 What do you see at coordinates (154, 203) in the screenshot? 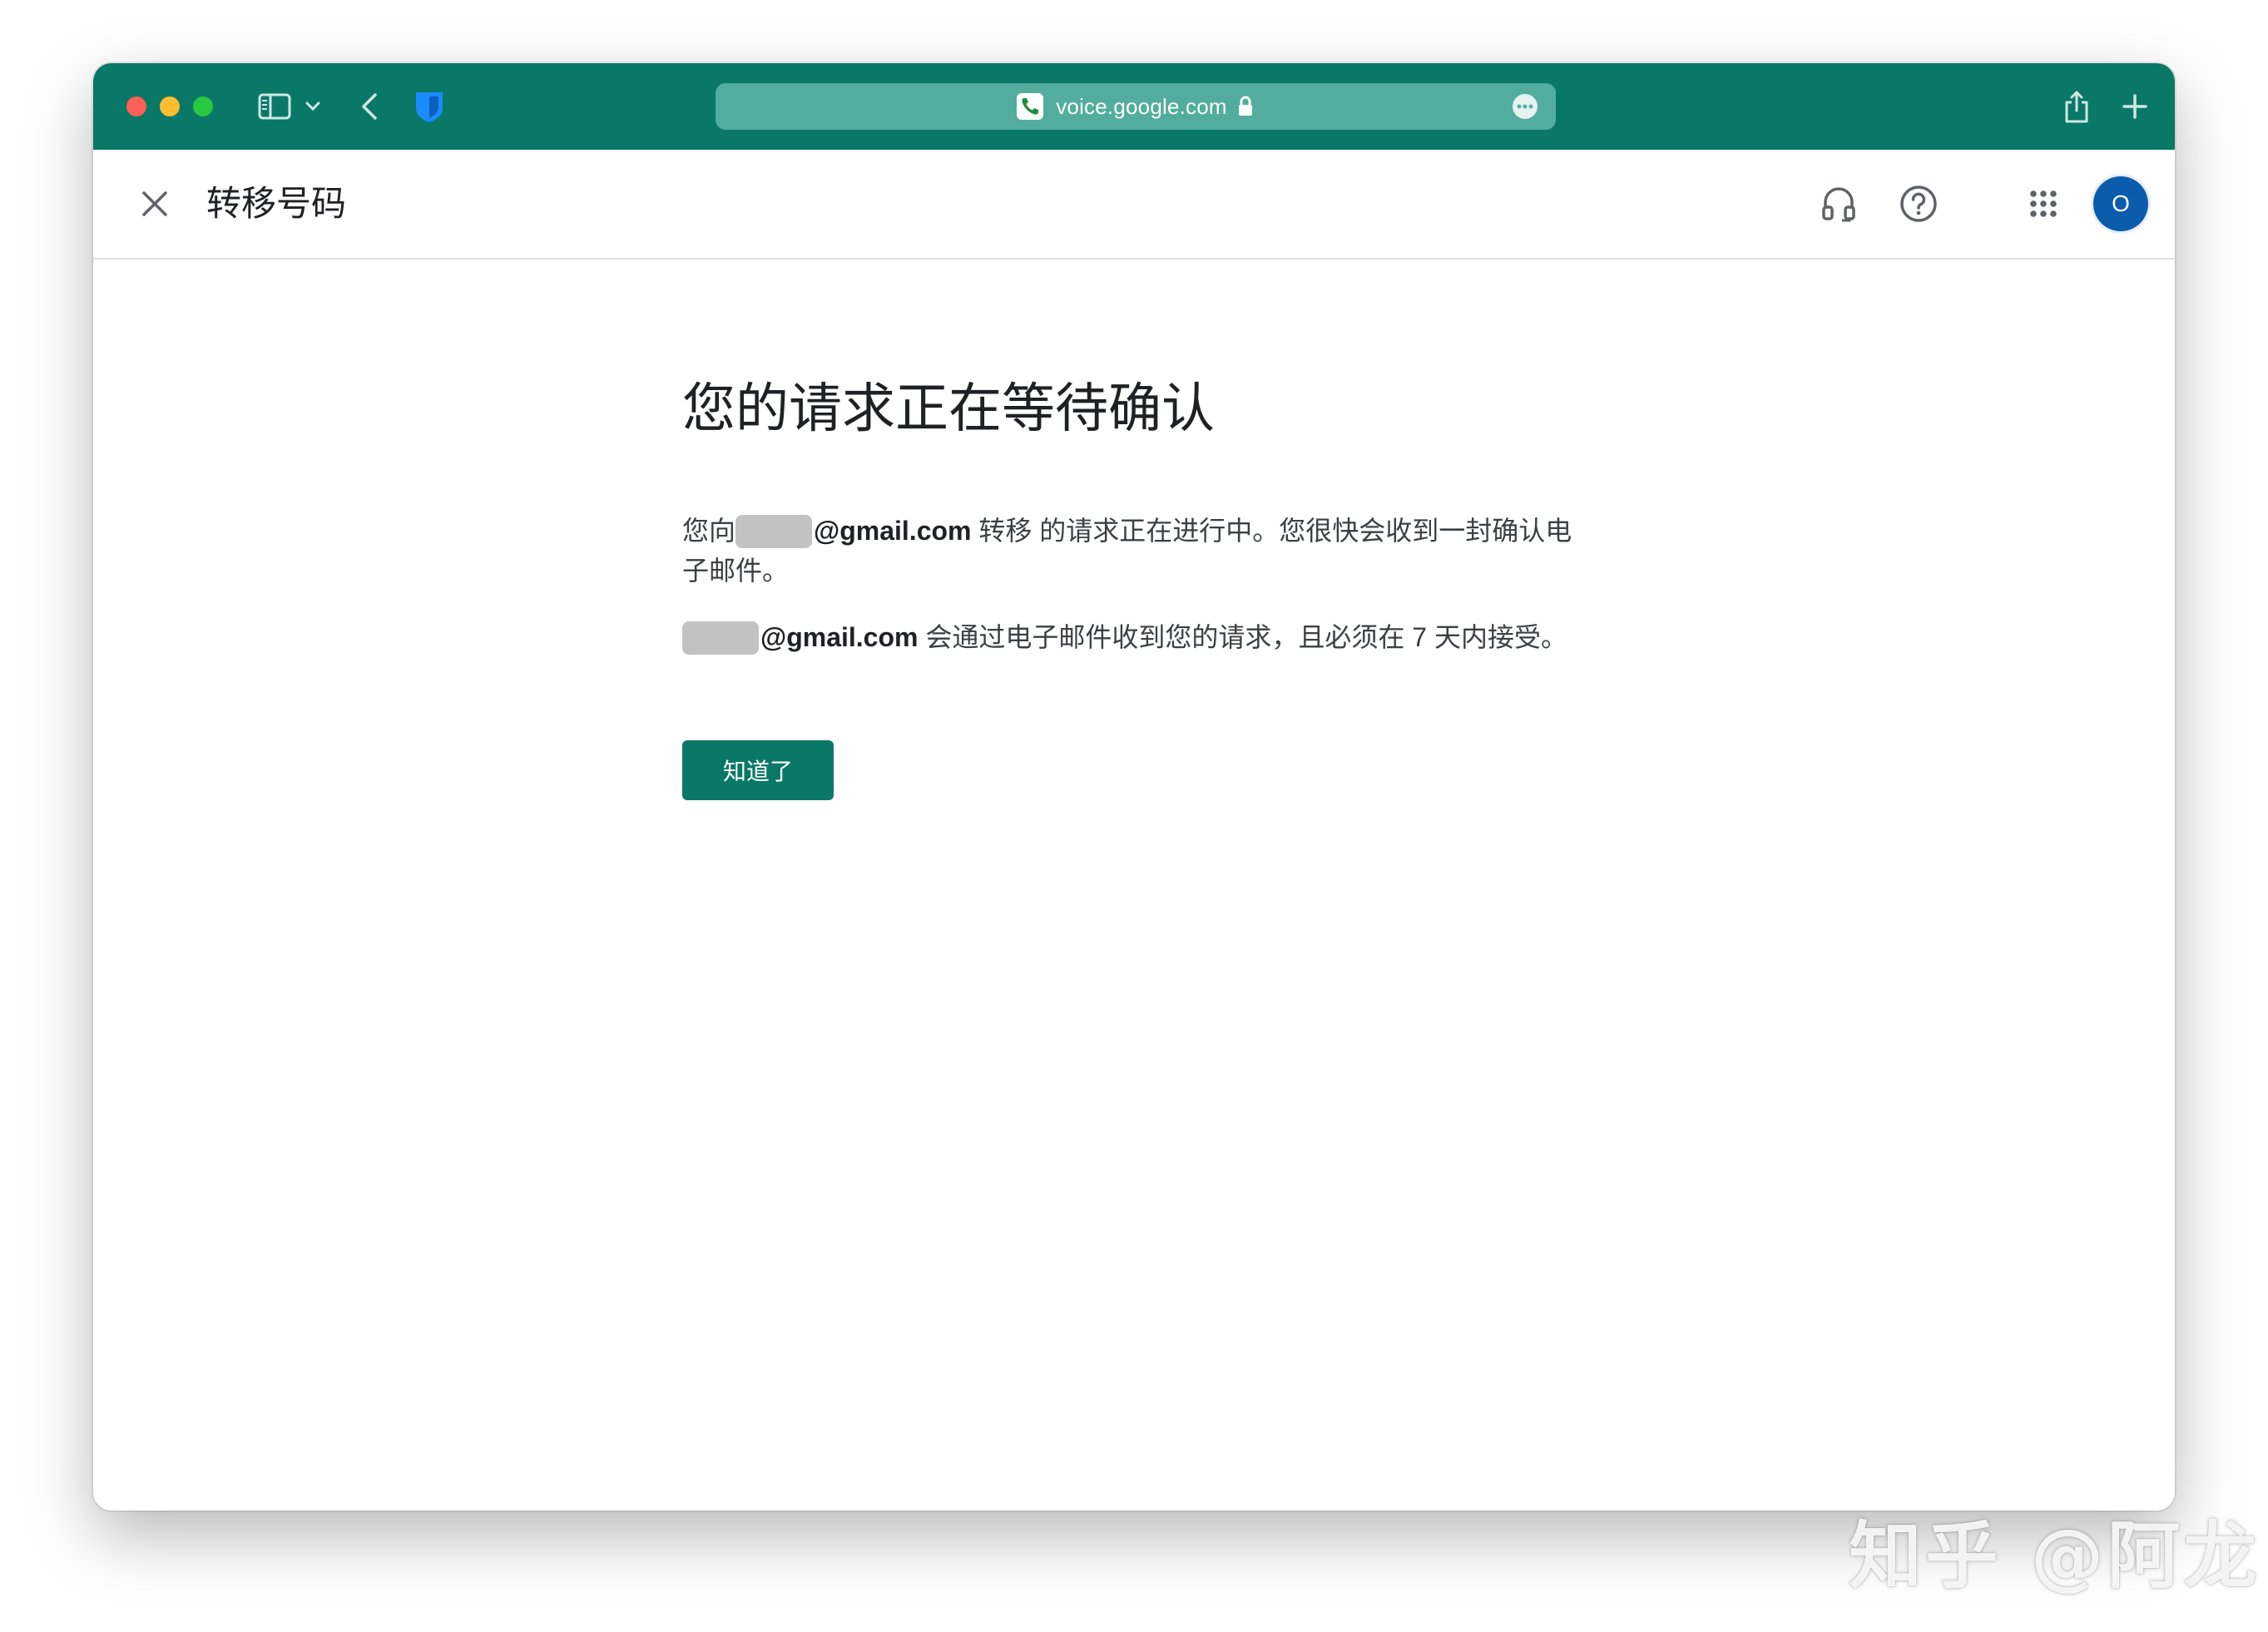
I see `close-icon` at bounding box center [154, 203].